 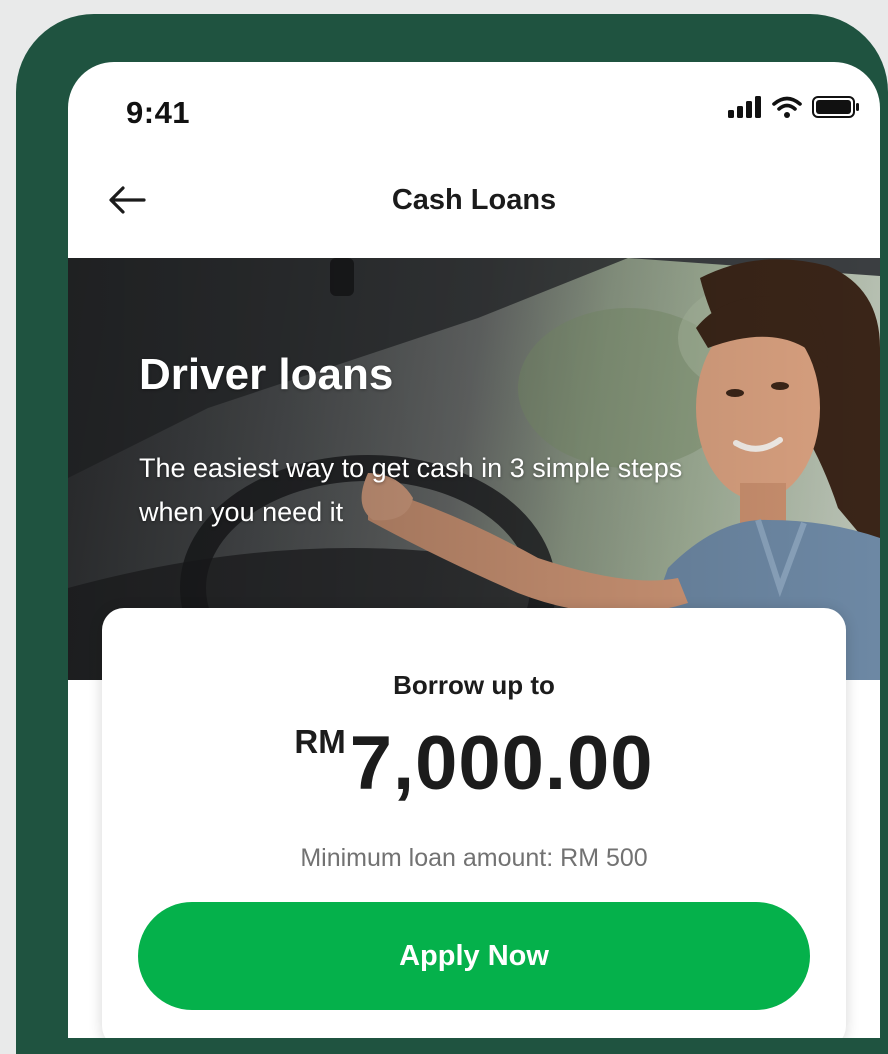 I want to click on cellular-signal-icon, so click(x=745, y=109).